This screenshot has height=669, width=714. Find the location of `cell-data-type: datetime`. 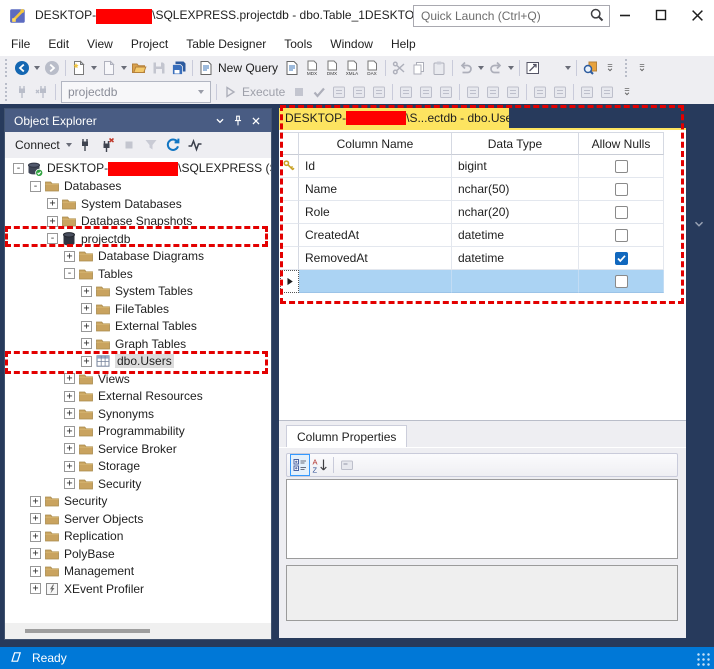

cell-data-type: datetime is located at coordinates (515, 258).